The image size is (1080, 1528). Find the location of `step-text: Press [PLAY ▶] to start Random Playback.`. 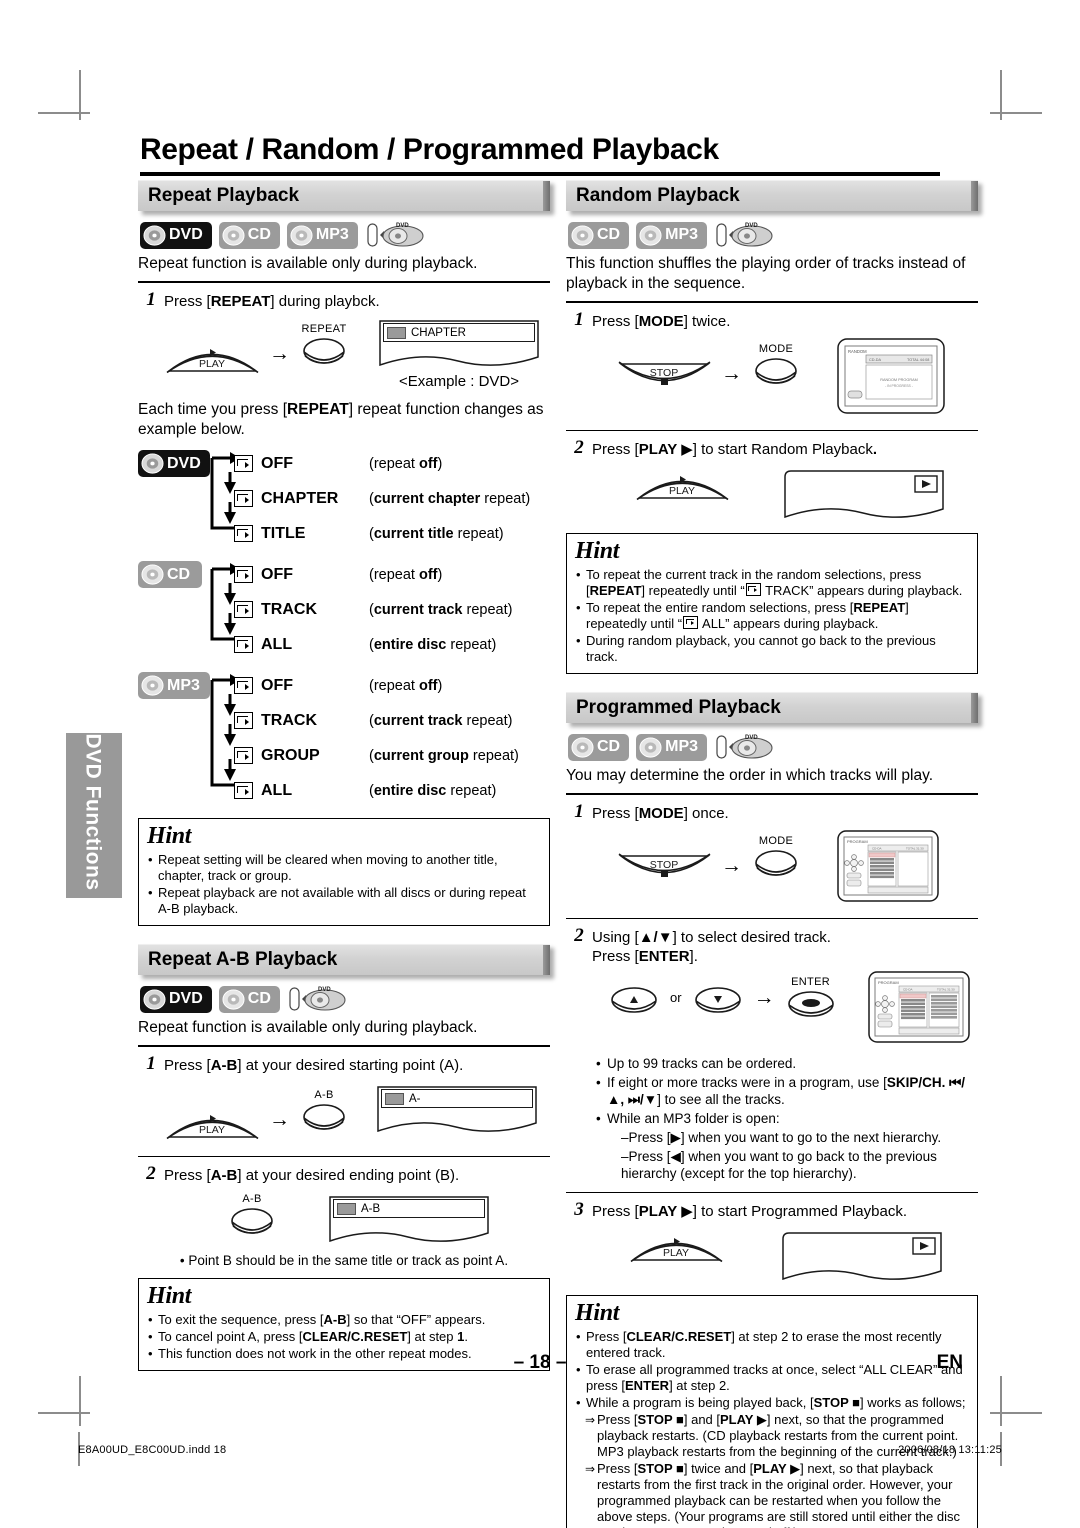

step-text: Press [PLAY ▶] to start Random Playback. is located at coordinates (735, 449).